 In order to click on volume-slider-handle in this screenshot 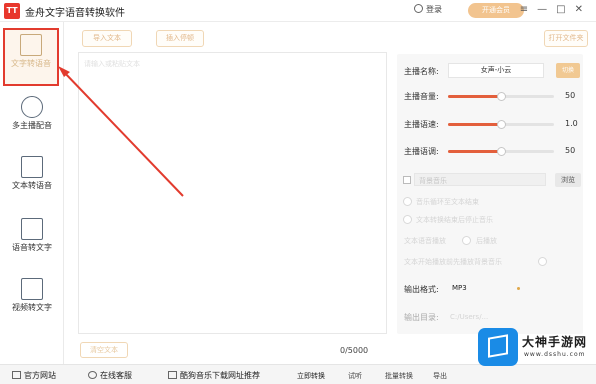, I will do `click(501, 96)`.